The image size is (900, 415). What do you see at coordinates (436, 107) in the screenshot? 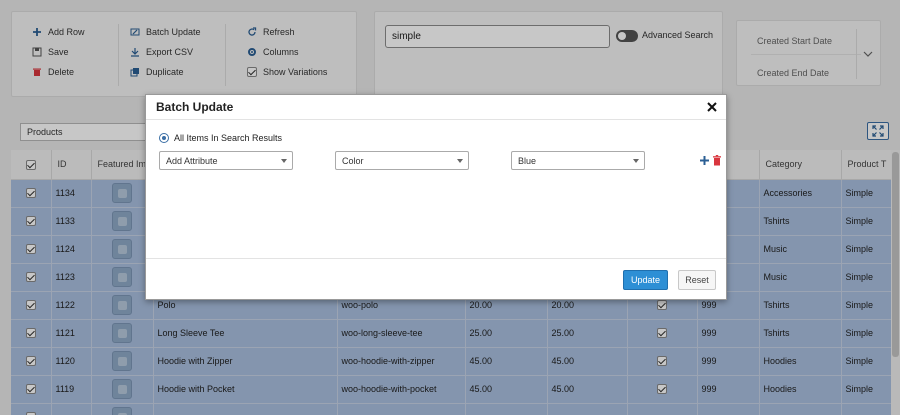
I see `dialog-header: Batch Update` at bounding box center [436, 107].